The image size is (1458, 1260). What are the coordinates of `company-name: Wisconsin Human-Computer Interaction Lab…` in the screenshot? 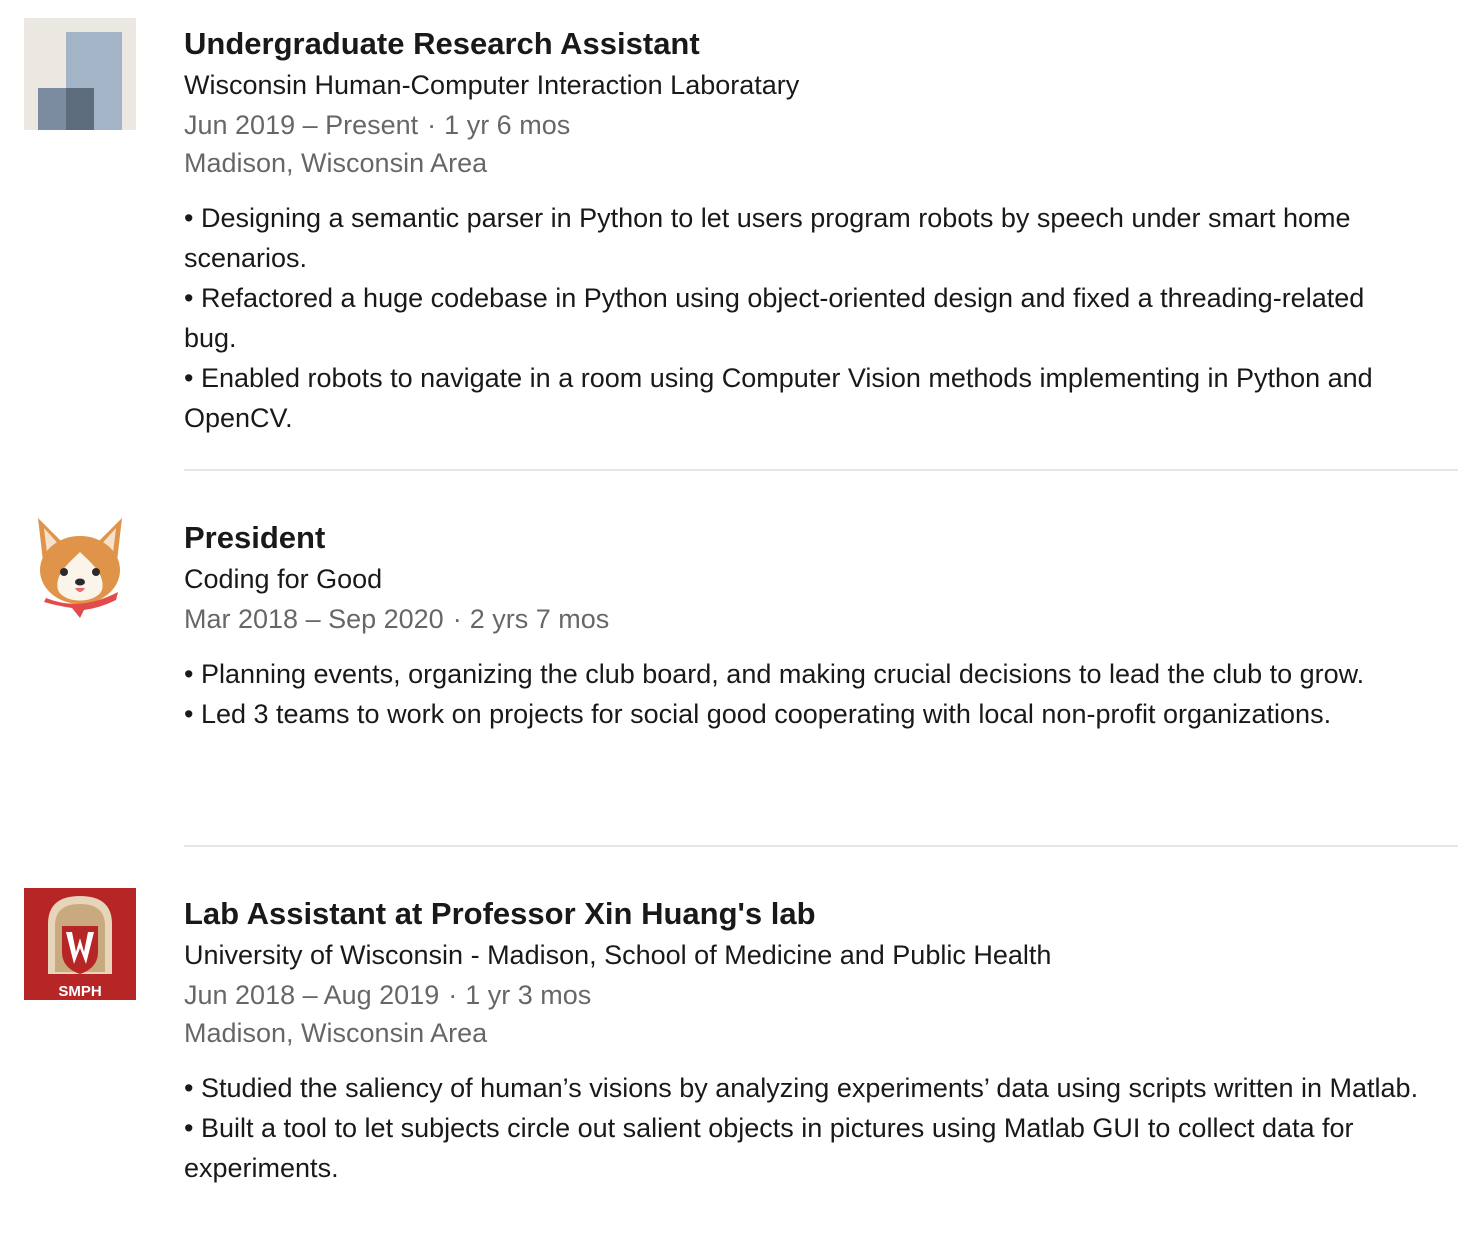 It's located at (804, 85).